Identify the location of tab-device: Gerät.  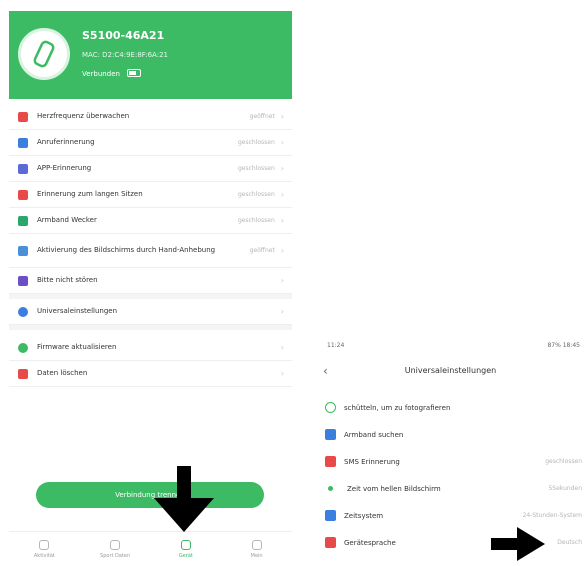
(186, 549).